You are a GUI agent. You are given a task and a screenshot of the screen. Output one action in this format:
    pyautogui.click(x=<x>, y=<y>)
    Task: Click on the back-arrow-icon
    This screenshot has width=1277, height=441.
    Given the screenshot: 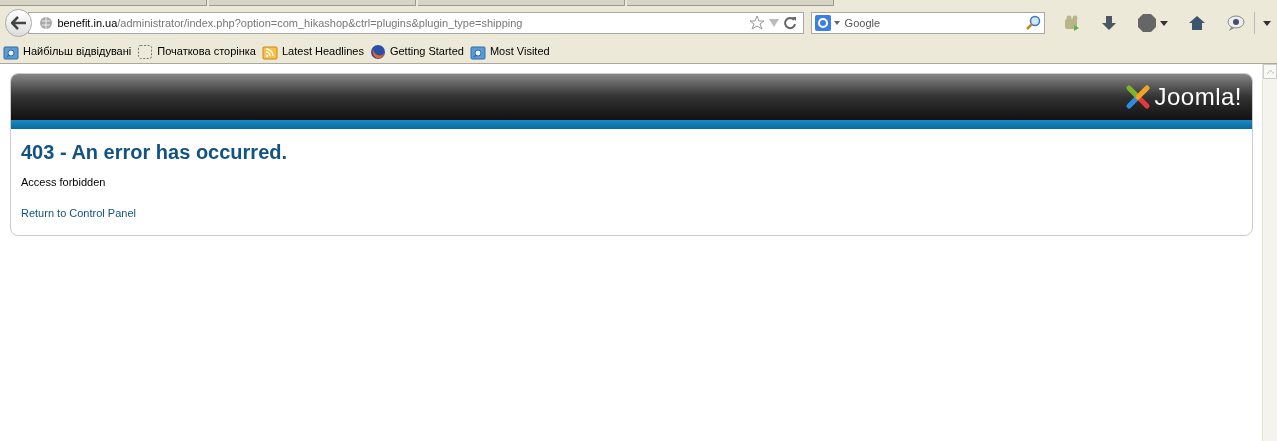 What is the action you would take?
    pyautogui.click(x=18, y=23)
    